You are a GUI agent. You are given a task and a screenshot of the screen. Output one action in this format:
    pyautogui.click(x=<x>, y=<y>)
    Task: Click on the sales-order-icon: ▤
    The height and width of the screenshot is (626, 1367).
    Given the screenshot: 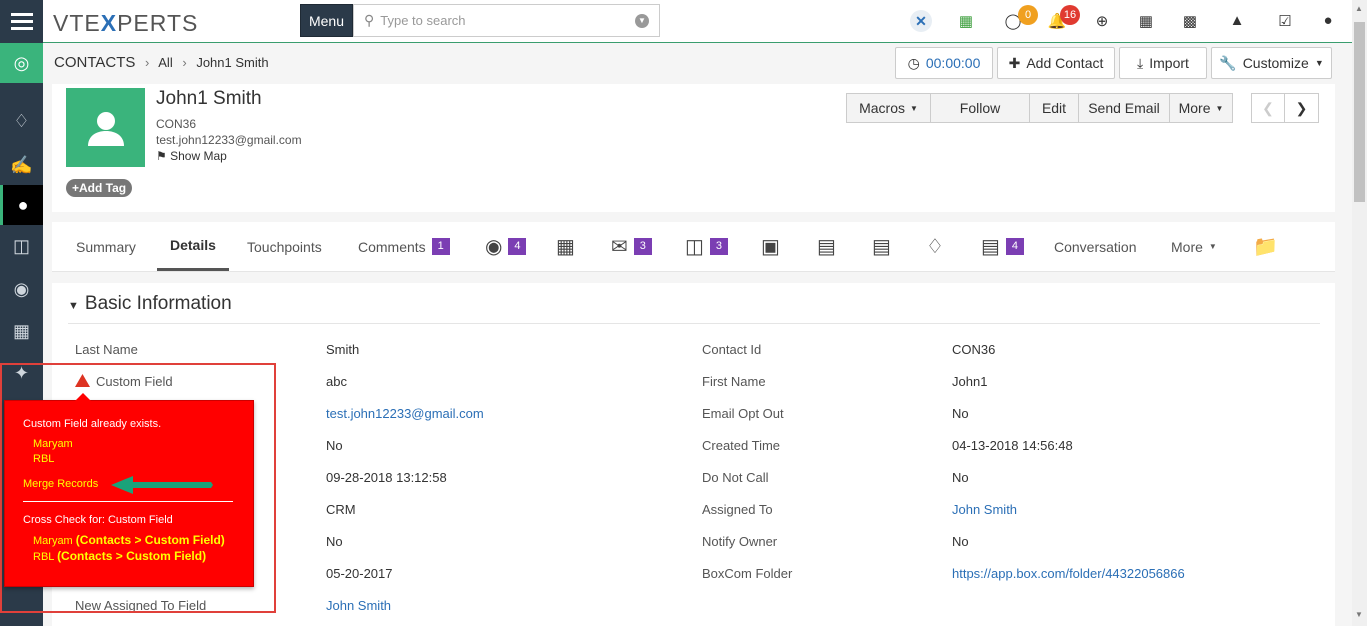 What is the action you would take?
    pyautogui.click(x=881, y=247)
    